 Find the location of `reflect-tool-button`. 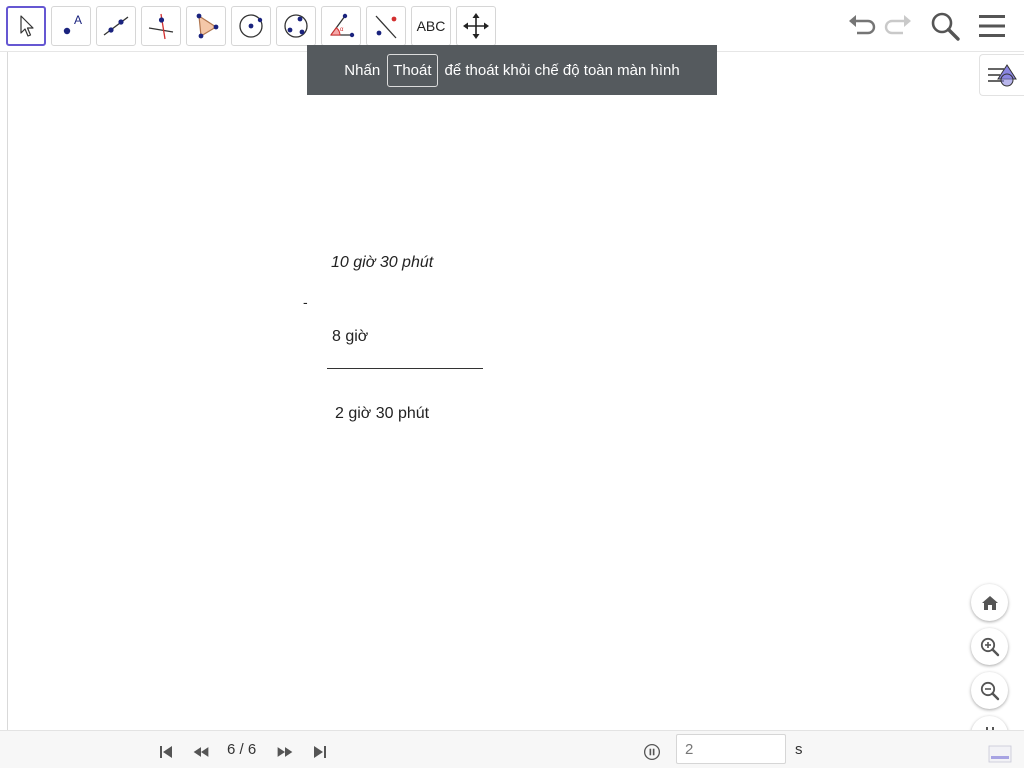

reflect-tool-button is located at coordinates (386, 26).